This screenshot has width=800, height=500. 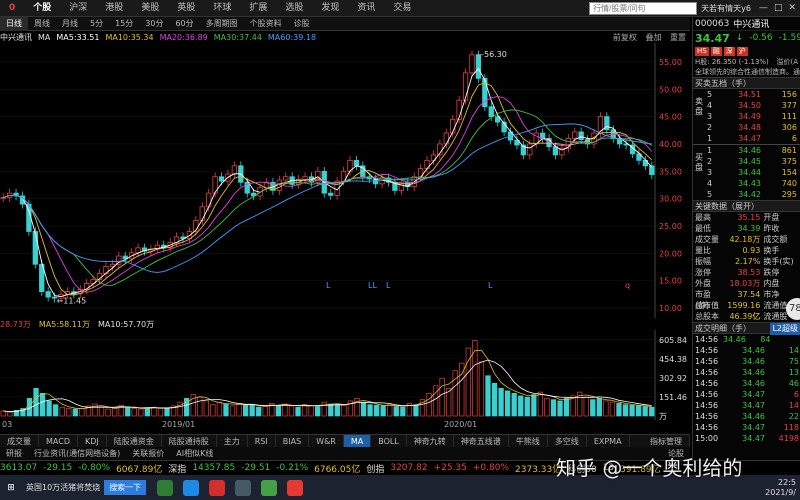 What do you see at coordinates (678, 37) in the screenshot?
I see `reset-button: 重置` at bounding box center [678, 37].